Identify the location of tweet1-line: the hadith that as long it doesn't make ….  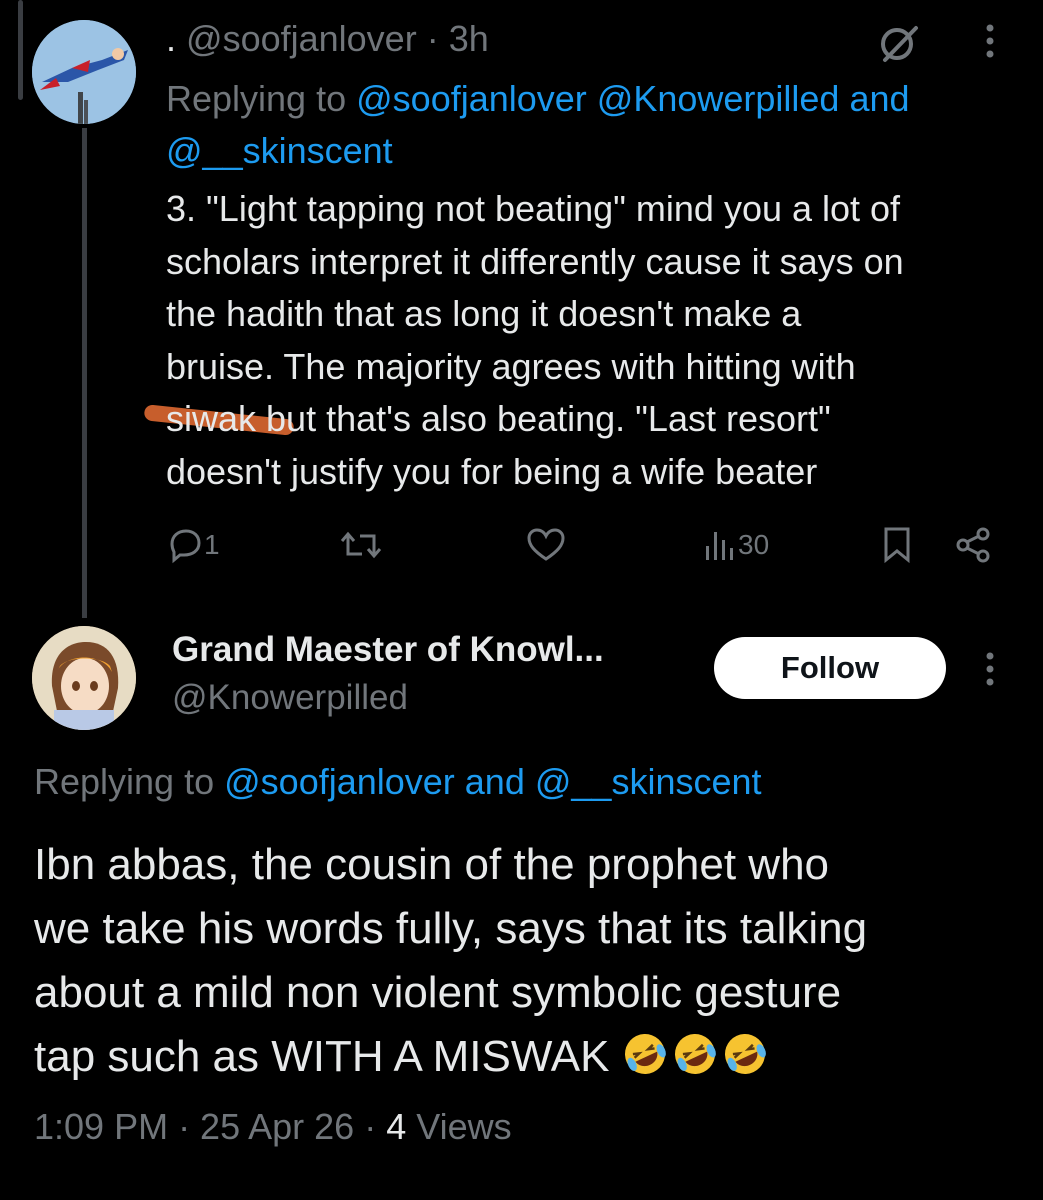
(484, 313).